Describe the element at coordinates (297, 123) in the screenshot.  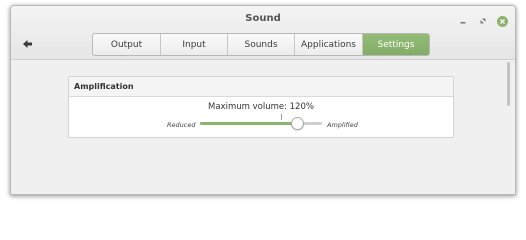
I see `slider-knob` at that location.